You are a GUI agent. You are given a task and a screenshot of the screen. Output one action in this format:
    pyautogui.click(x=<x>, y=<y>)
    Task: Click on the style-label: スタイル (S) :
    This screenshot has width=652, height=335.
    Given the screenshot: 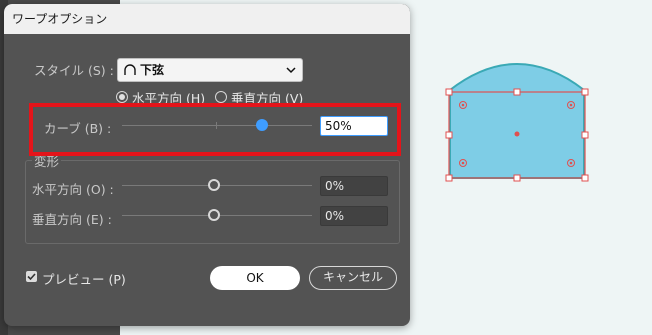 What is the action you would take?
    pyautogui.click(x=74, y=70)
    